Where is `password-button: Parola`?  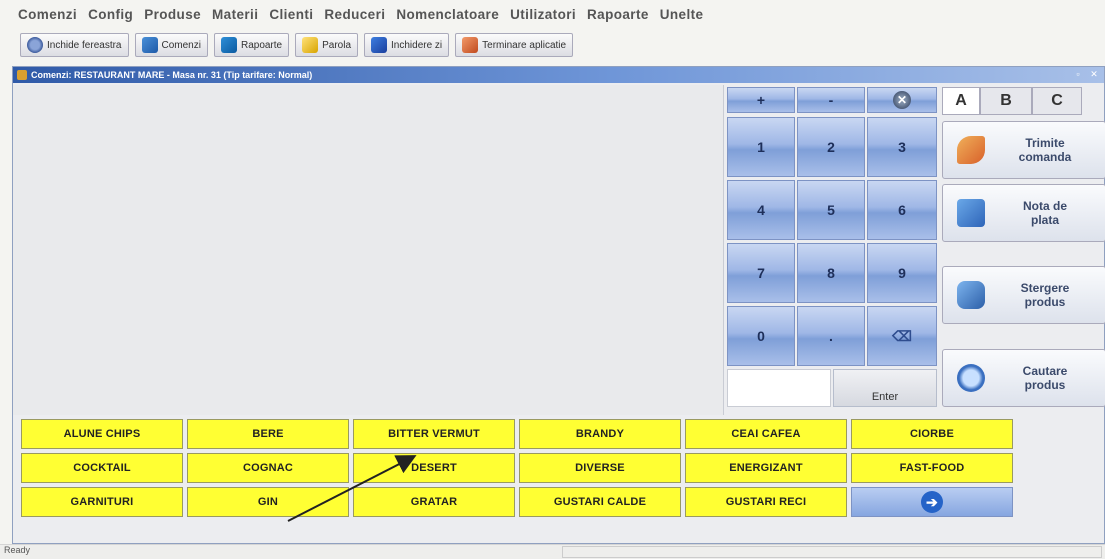 password-button: Parola is located at coordinates (327, 45).